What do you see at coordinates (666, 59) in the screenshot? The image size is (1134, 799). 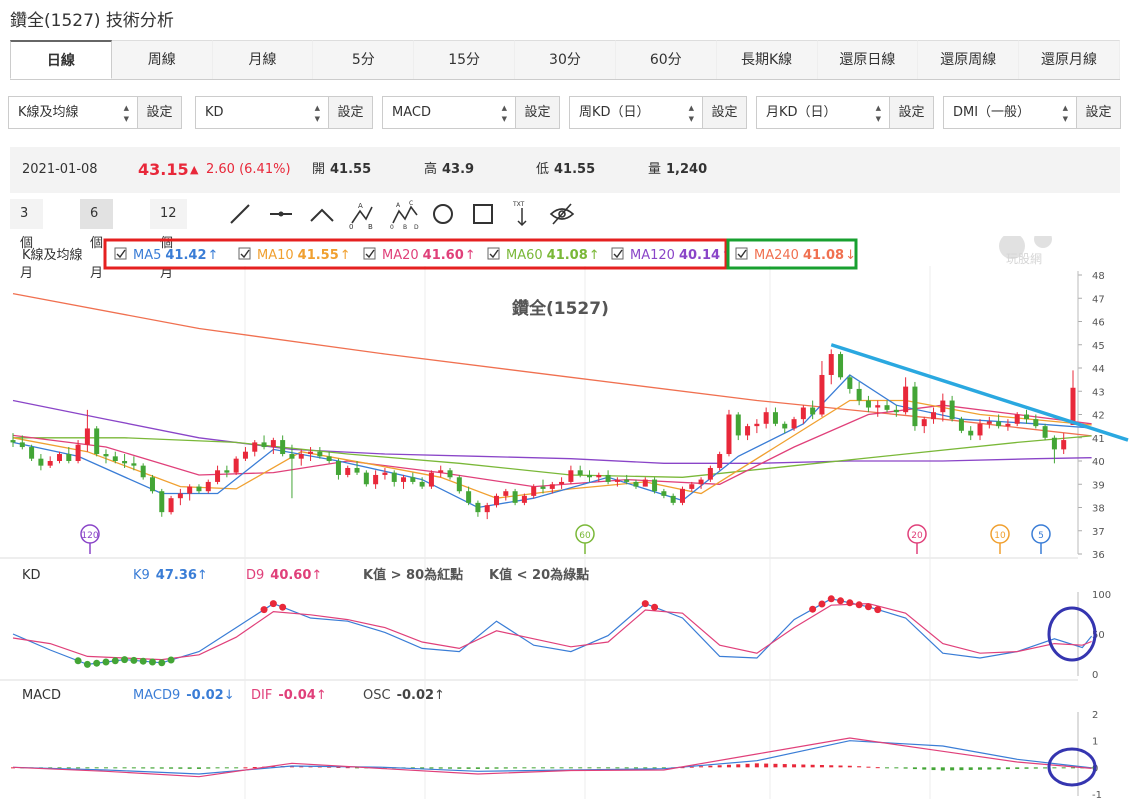 I see `tab-6: 60分` at bounding box center [666, 59].